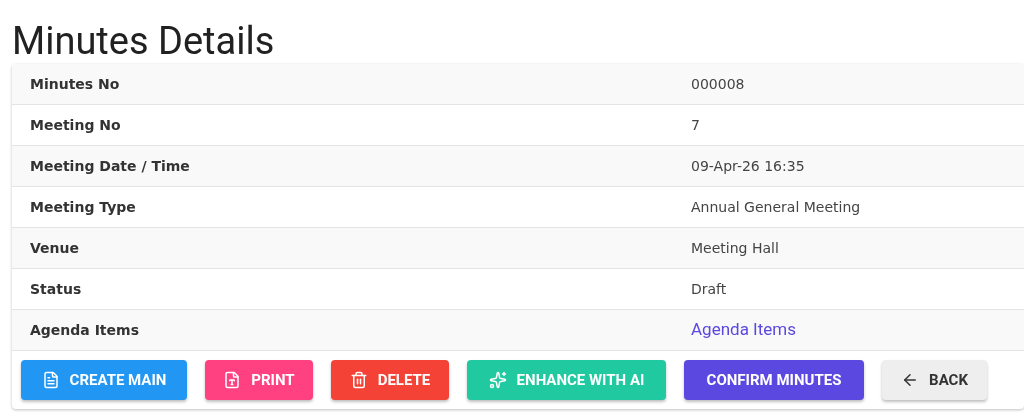 The height and width of the screenshot is (420, 1024). Describe the element at coordinates (84, 330) in the screenshot. I see `field-label: Agenda Items` at that location.